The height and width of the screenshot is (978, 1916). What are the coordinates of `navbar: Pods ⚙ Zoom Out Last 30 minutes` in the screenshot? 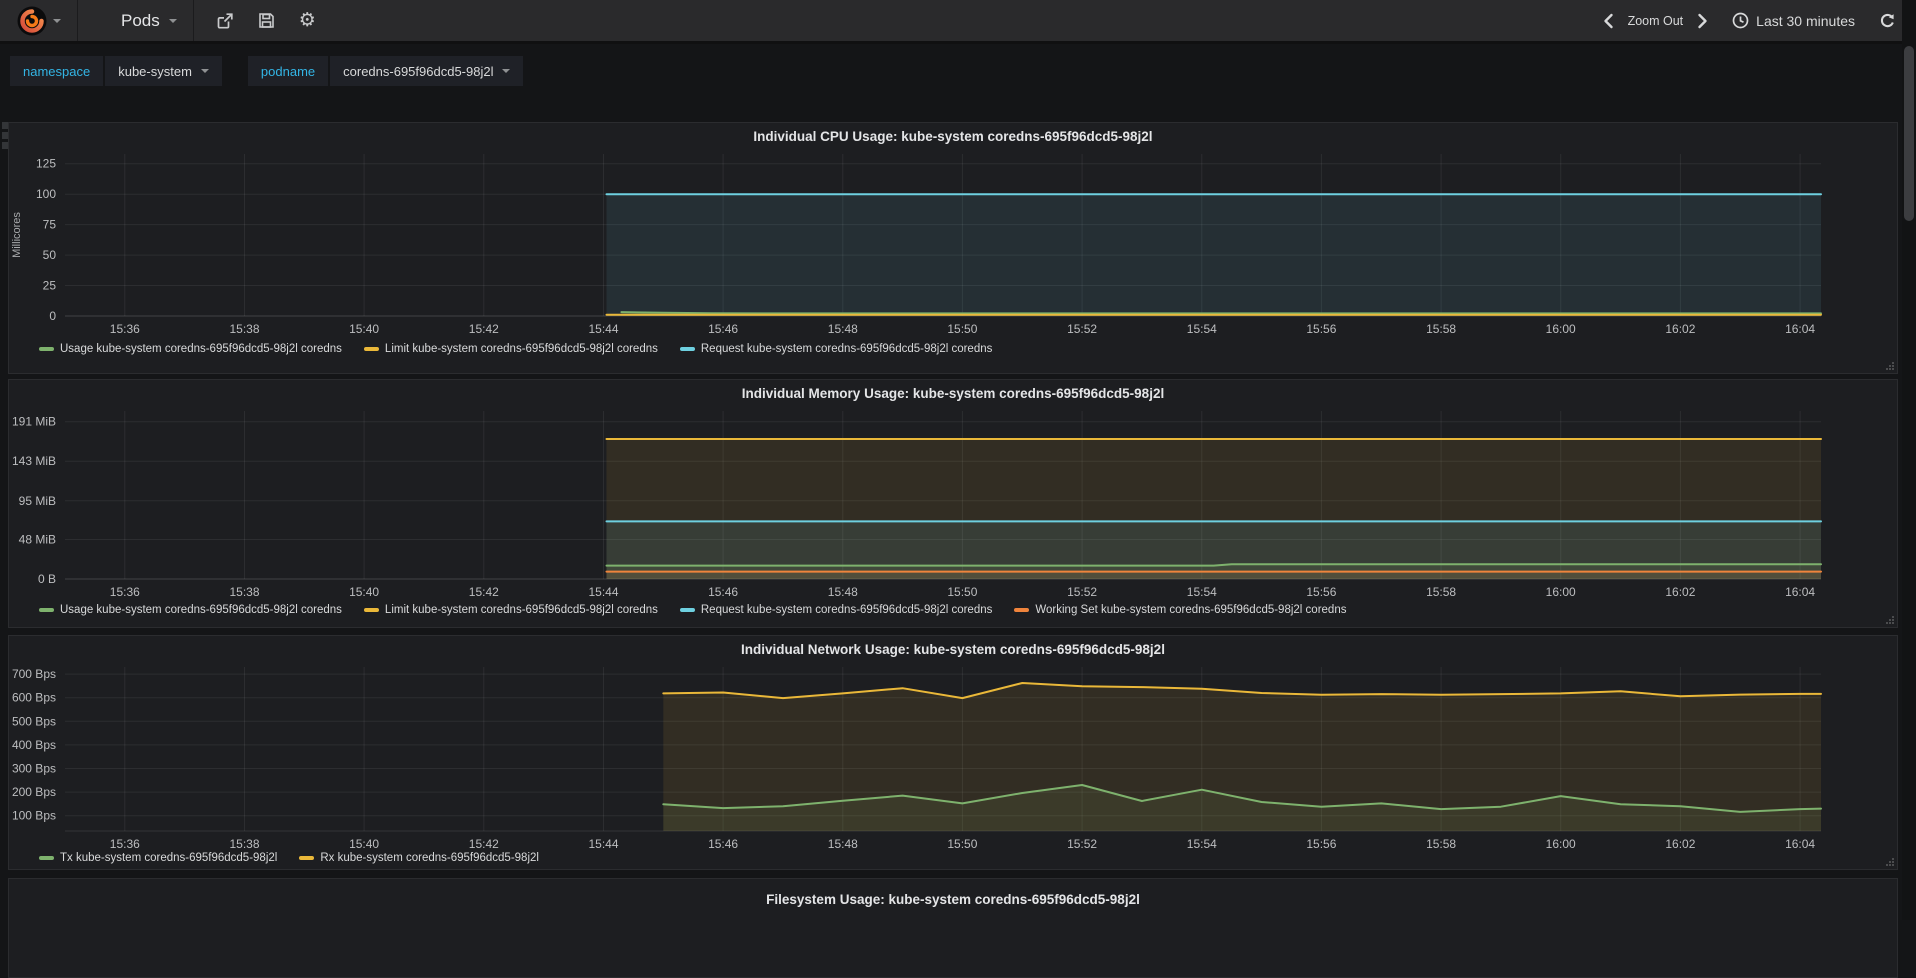 It's located at (958, 22).